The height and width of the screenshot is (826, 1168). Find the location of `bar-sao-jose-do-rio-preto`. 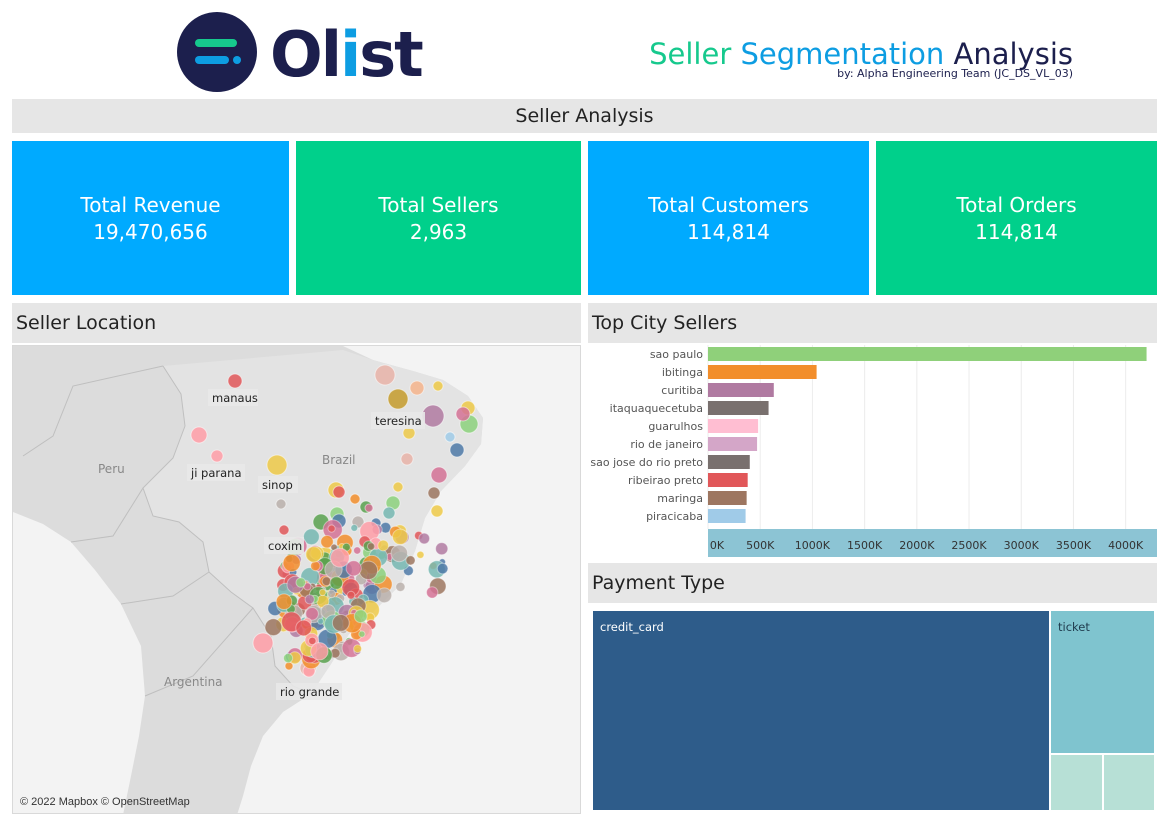

bar-sao-jose-do-rio-preto is located at coordinates (729, 462).